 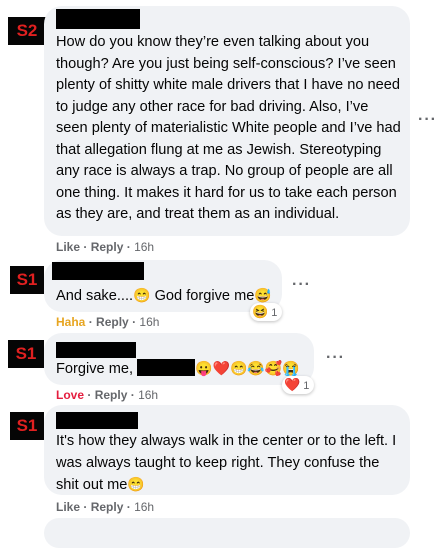 I want to click on sweat-smile-emoji: 😅, so click(x=263, y=295).